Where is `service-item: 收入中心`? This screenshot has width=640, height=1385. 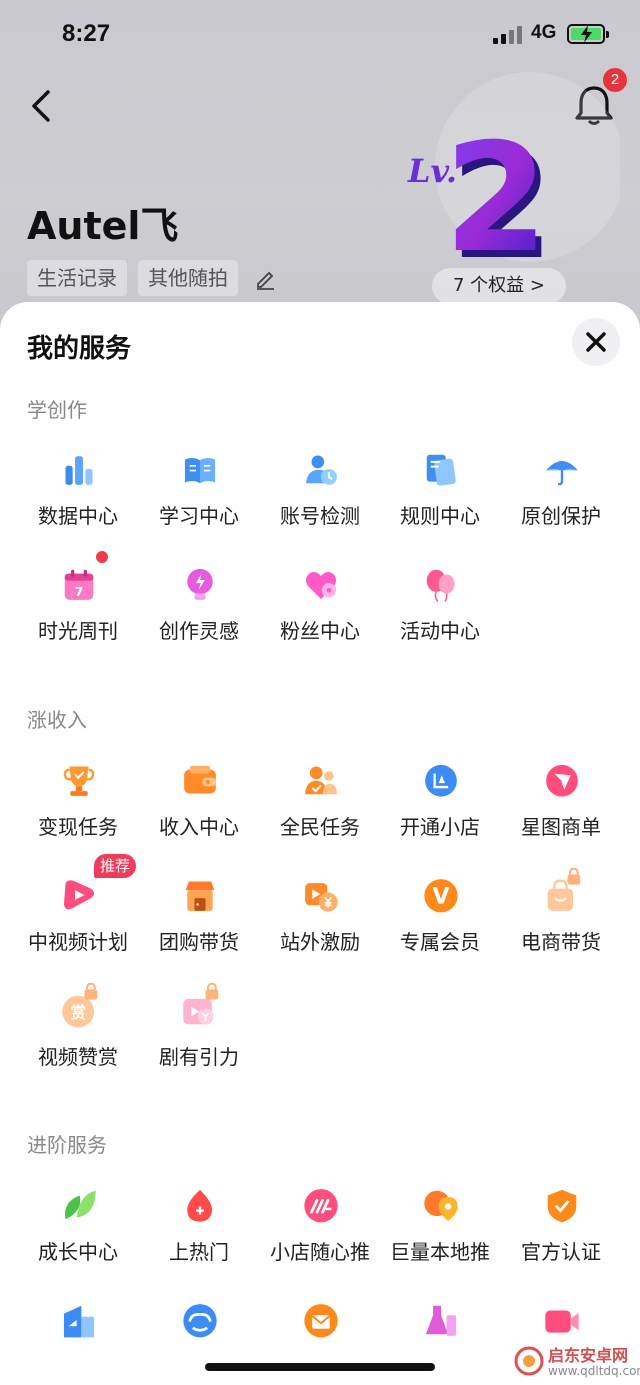
service-item: 收入中心 is located at coordinates (199, 803).